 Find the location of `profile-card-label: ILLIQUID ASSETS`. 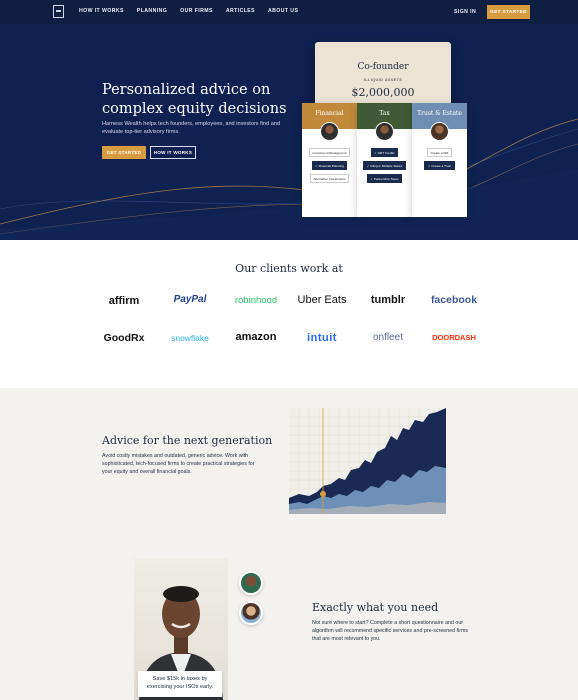

profile-card-label: ILLIQUID ASSETS is located at coordinates (383, 80).